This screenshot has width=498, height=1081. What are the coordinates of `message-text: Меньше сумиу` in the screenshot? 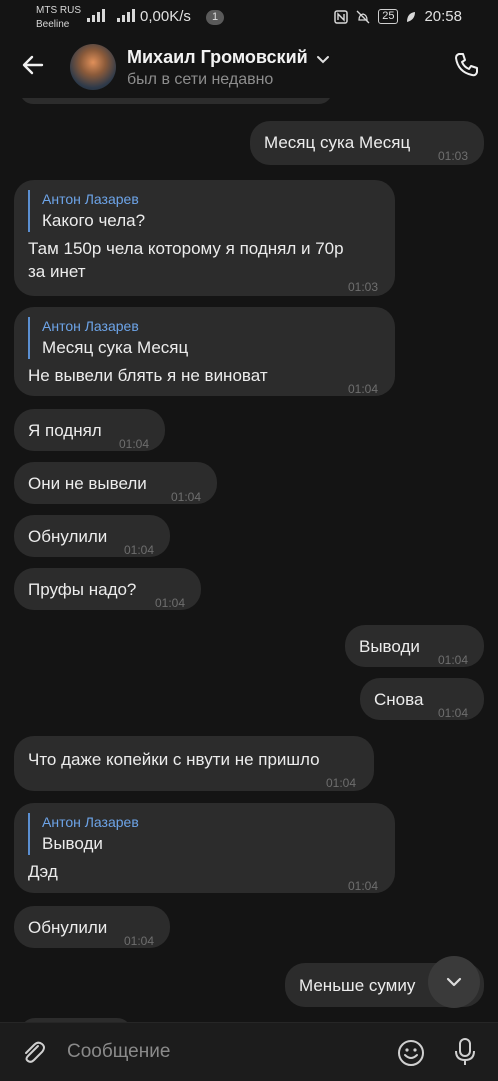 It's located at (357, 985).